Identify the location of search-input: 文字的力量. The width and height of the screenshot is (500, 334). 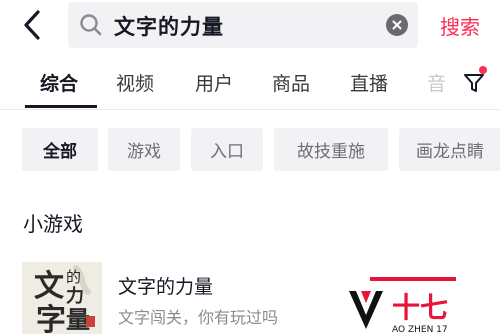
(169, 26).